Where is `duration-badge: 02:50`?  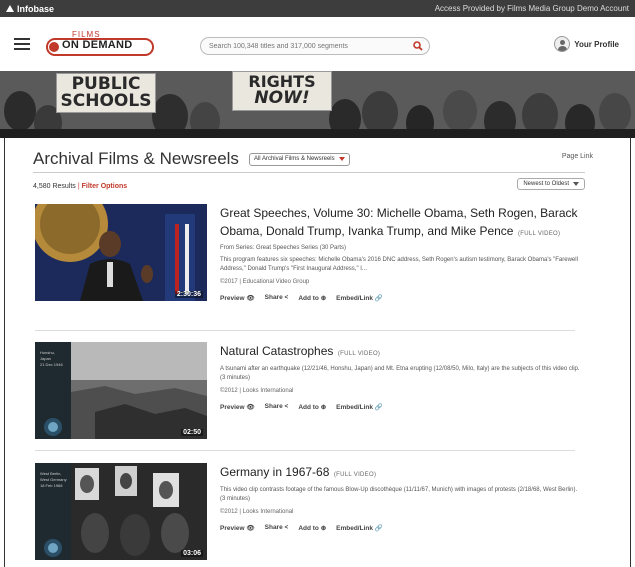 duration-badge: 02:50 is located at coordinates (192, 432).